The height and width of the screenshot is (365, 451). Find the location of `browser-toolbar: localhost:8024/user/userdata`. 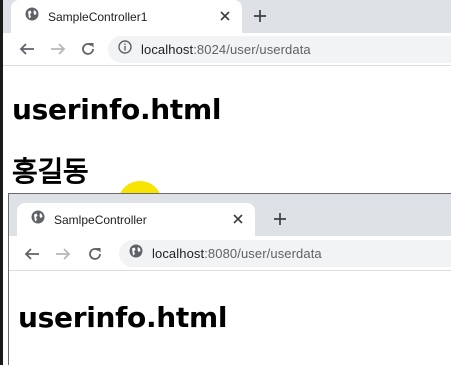

browser-toolbar: localhost:8024/user/userdata is located at coordinates (227, 49).